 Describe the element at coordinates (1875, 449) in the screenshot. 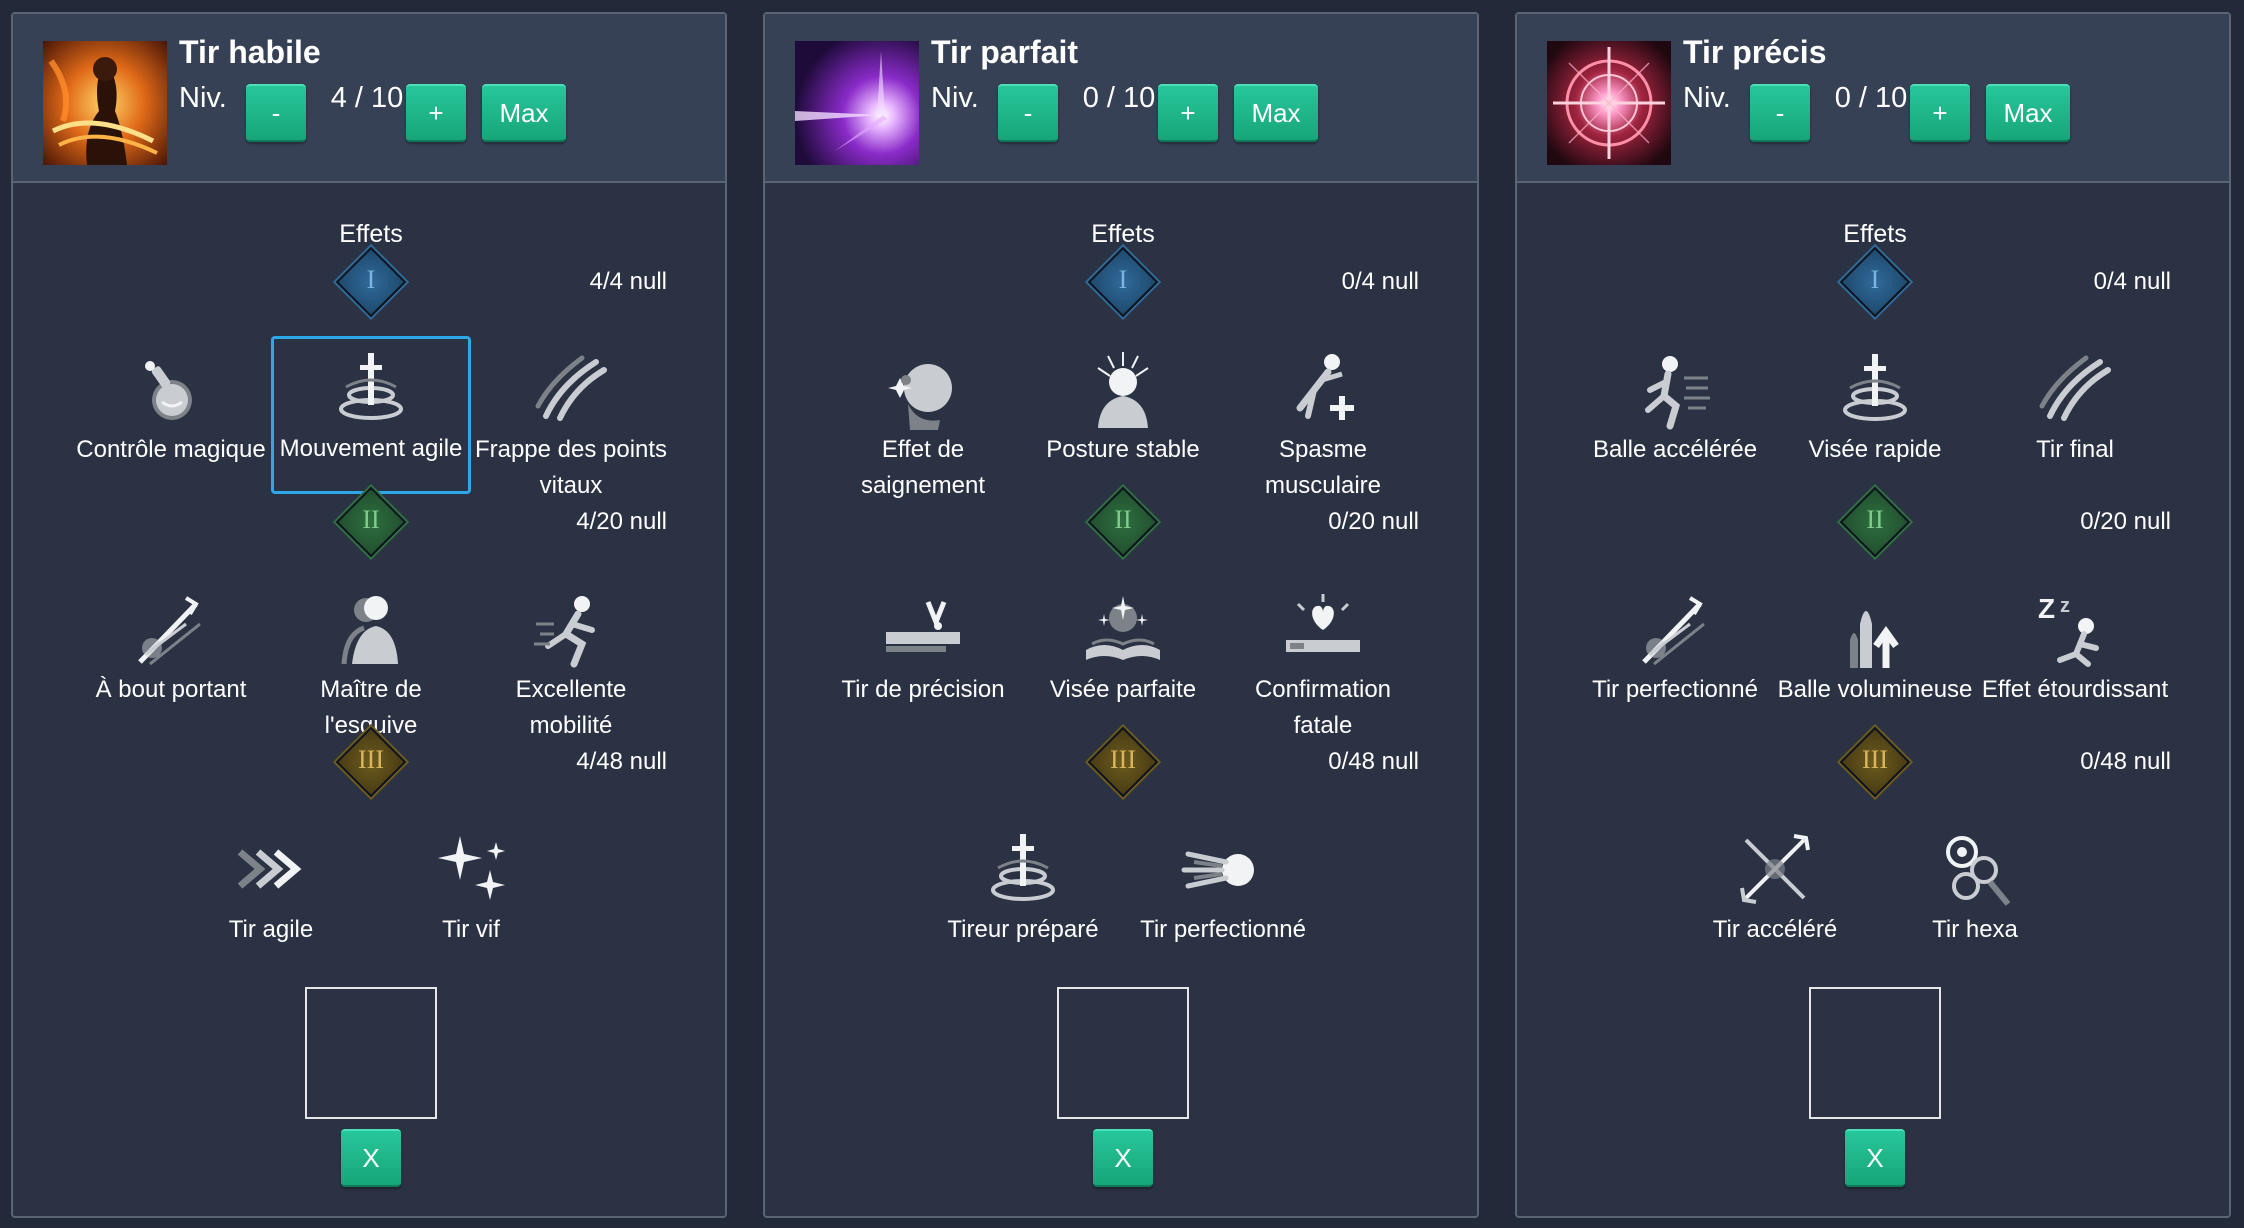

I see `effect-label: Visée rapide` at that location.